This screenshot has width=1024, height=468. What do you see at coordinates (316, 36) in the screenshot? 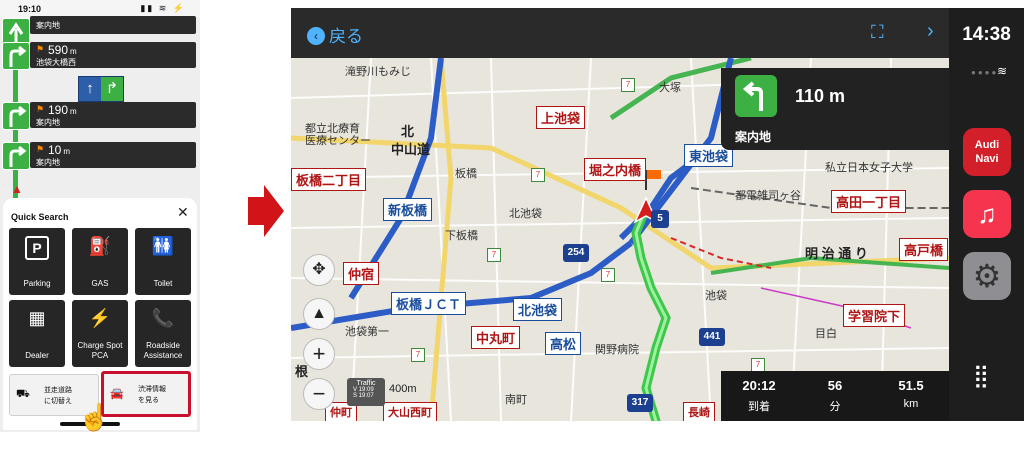
I see `back-chevron-icon: ‹` at bounding box center [316, 36].